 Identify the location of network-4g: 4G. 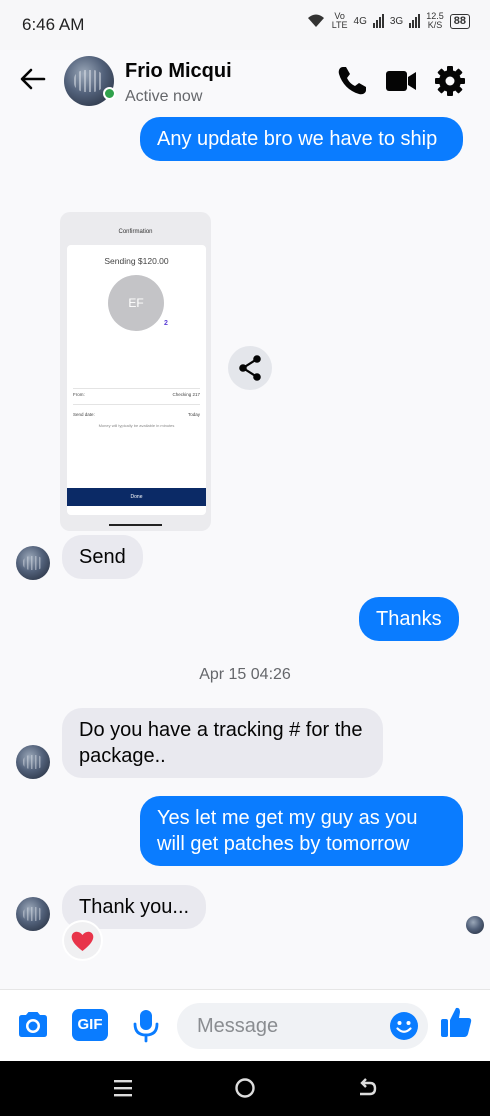
(360, 21).